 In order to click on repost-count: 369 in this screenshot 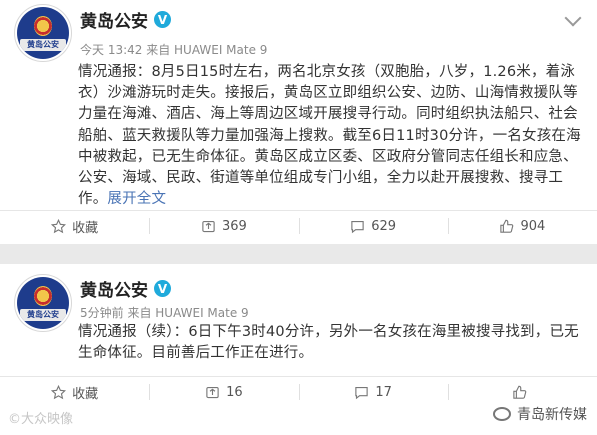, I will do `click(234, 226)`.